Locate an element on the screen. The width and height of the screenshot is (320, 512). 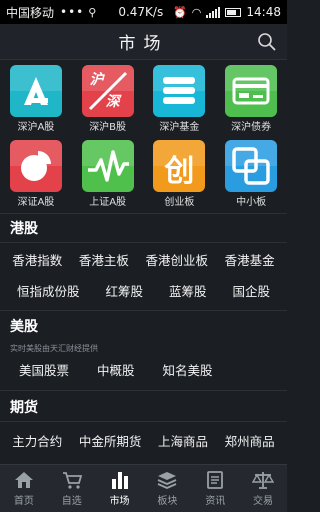
section-title-us: 美股 is located at coordinates (143, 326).